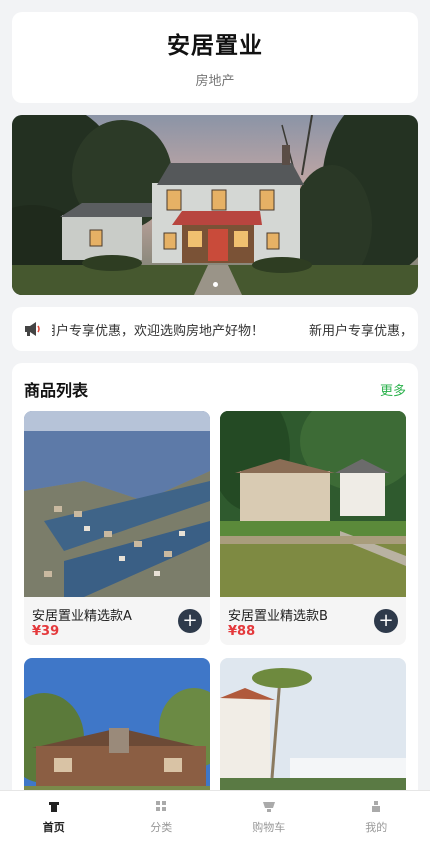 The width and height of the screenshot is (430, 844). Describe the element at coordinates (56, 390) in the screenshot. I see `section-title: 商品列表` at that location.